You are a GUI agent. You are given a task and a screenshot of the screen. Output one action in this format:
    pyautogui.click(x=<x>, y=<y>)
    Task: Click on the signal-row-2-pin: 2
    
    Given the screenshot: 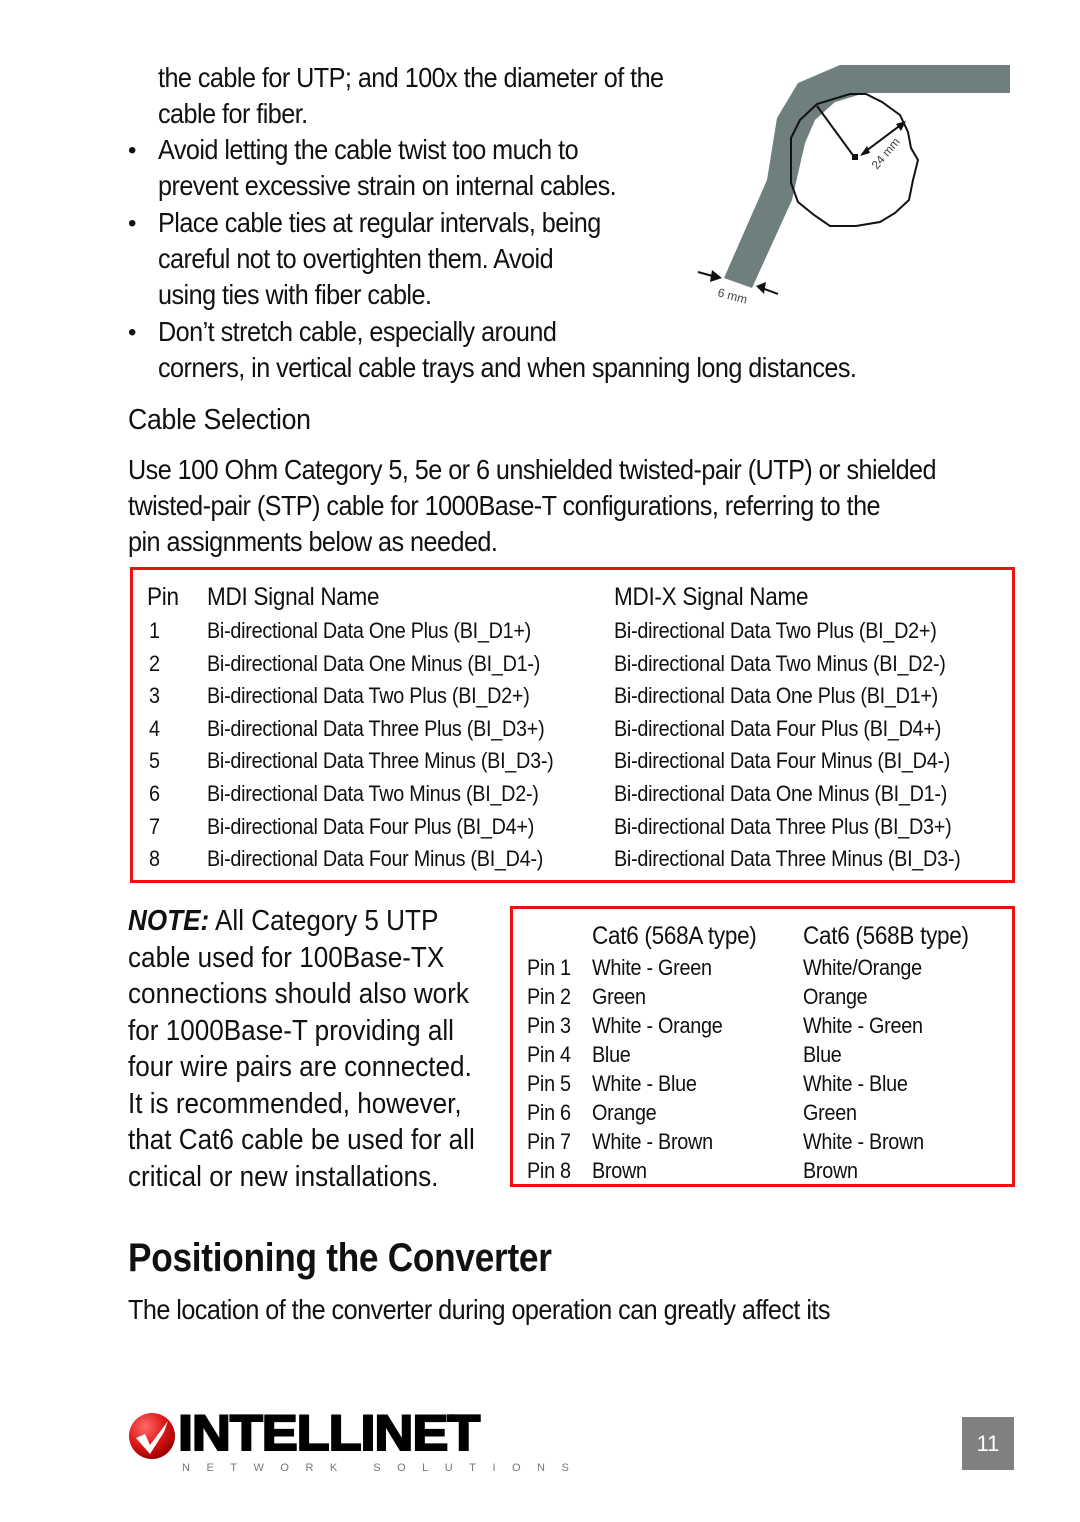 What is the action you would take?
    pyautogui.click(x=154, y=663)
    